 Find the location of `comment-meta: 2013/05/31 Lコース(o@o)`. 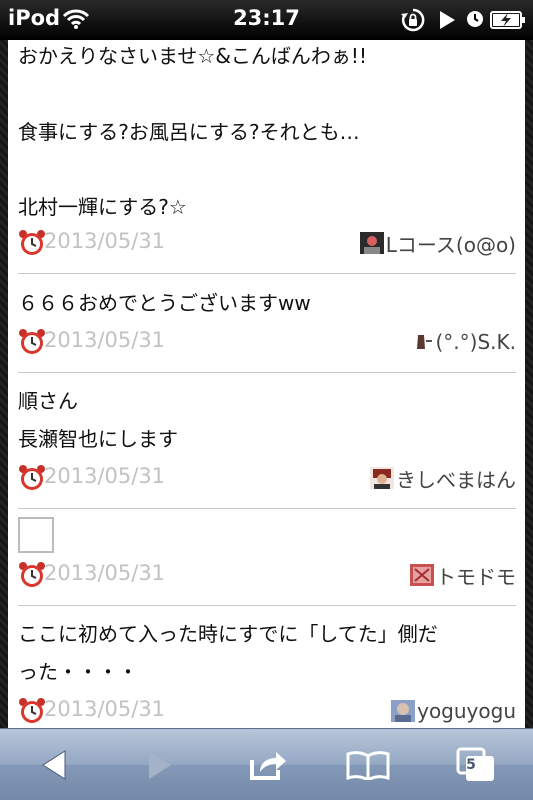

comment-meta: 2013/05/31 Lコース(o@o) is located at coordinates (267, 243).